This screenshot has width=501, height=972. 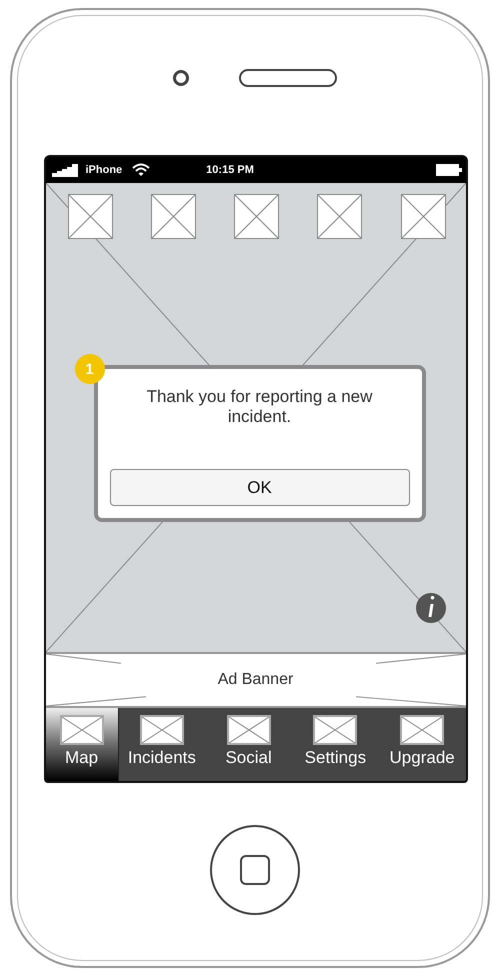 I want to click on signal-icon, so click(x=65, y=170).